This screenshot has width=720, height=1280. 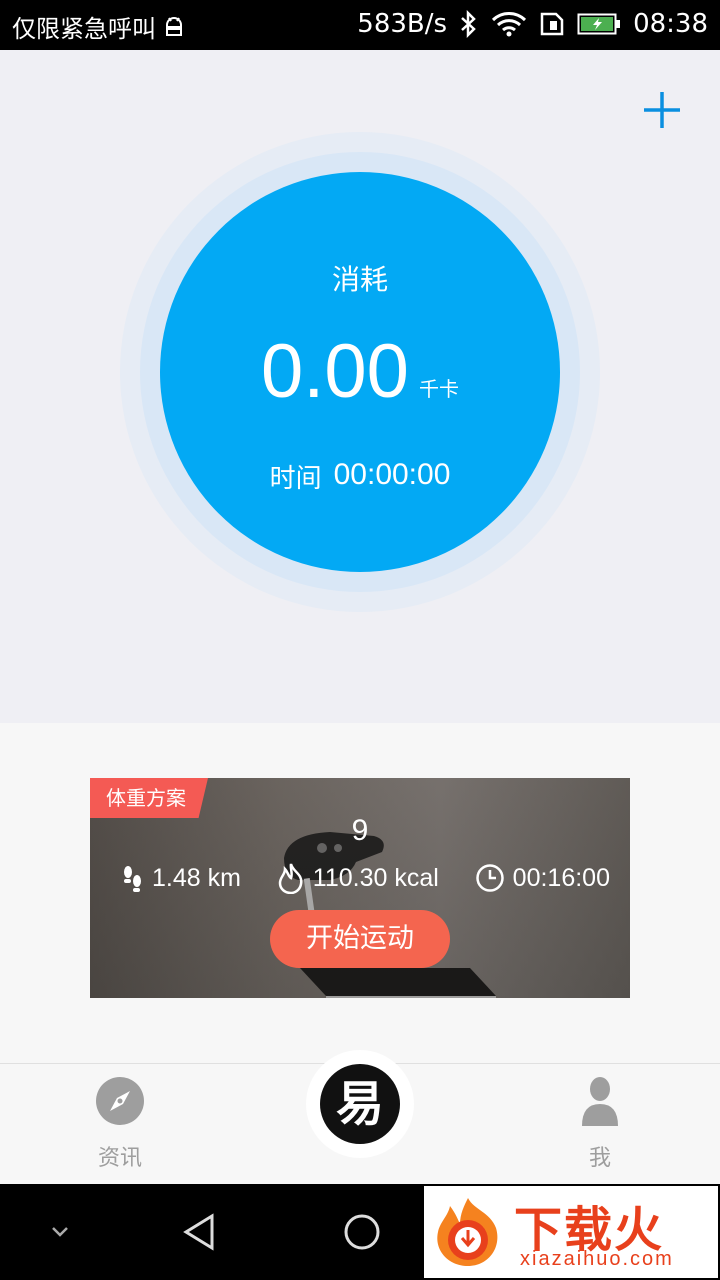 I want to click on watermark: 下载火 xiazaihuo.com, so click(x=571, y=1232).